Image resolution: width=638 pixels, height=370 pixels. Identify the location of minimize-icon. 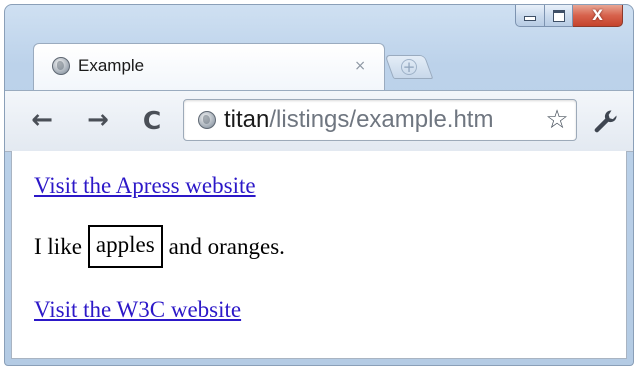
(530, 18).